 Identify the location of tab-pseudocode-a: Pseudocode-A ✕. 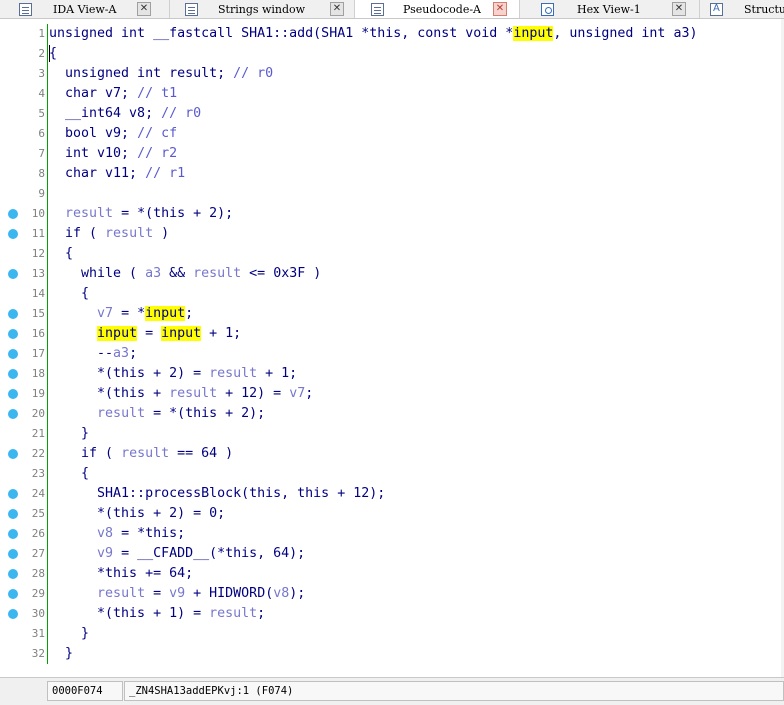
(437, 9).